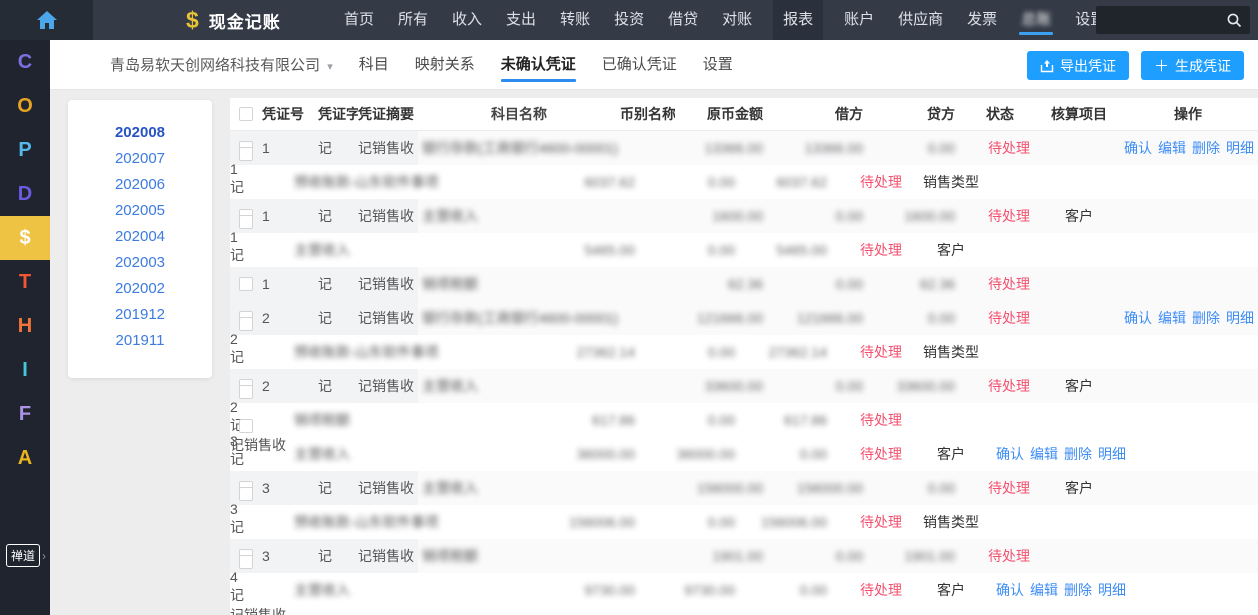 The image size is (1258, 615). Describe the element at coordinates (221, 64) in the screenshot. I see `company-selector: 青岛易软天创网络科技有限公司 ▾` at that location.